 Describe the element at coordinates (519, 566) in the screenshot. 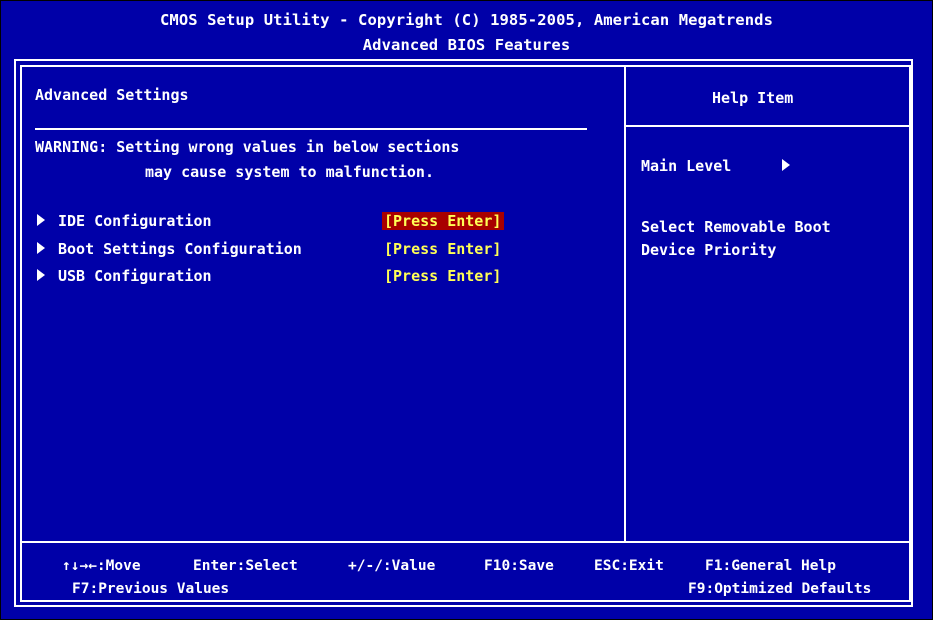

I see `footer-save: F10:Save` at that location.